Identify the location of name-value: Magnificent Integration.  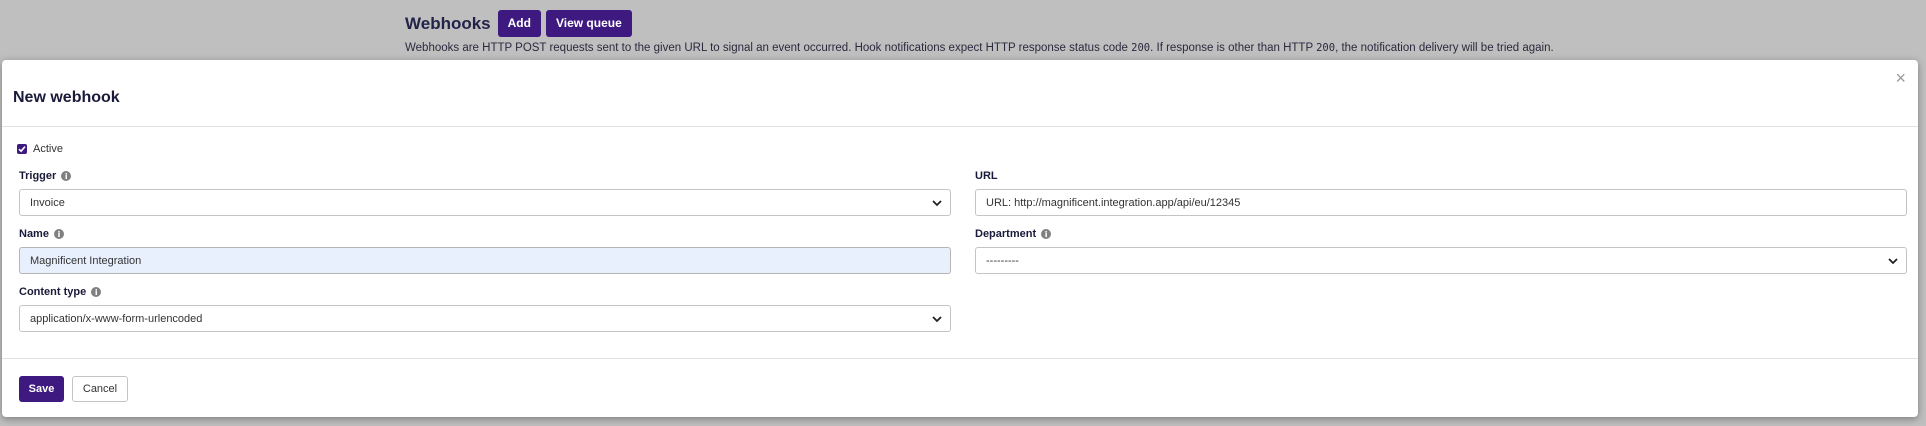
(86, 260).